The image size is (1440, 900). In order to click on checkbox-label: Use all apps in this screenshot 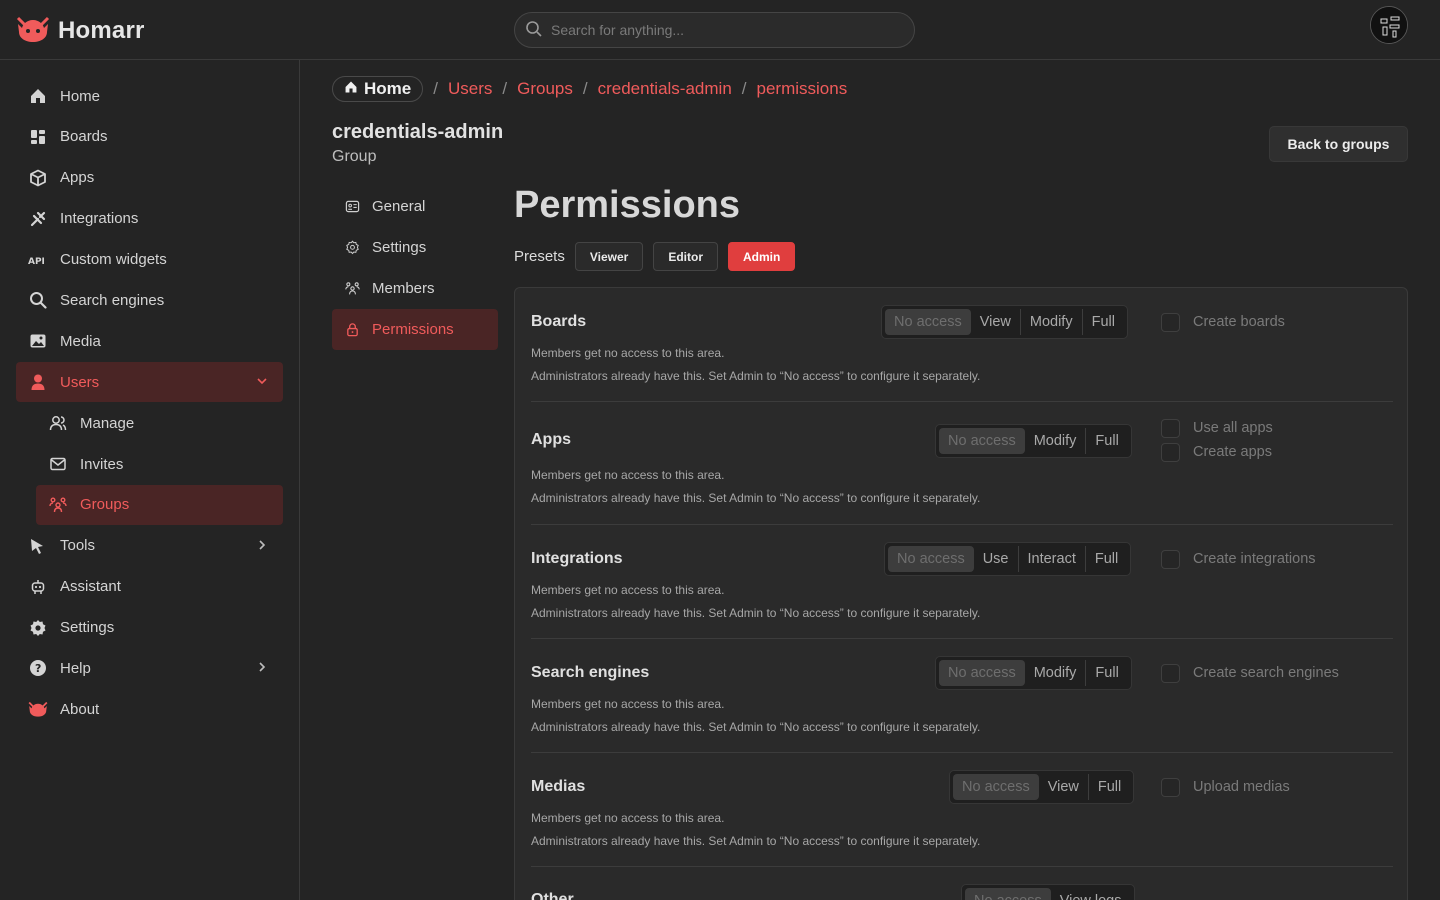, I will do `click(1233, 428)`.